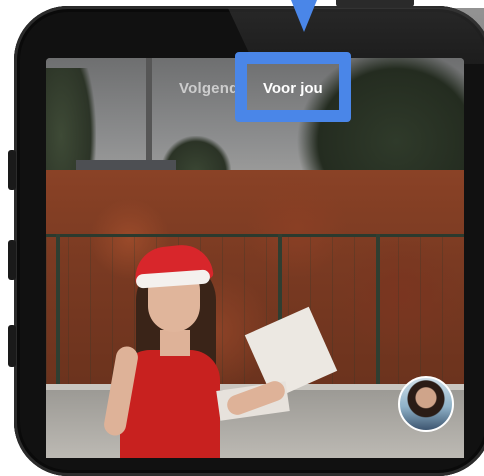 The image size is (484, 476). I want to click on highlight-box, so click(293, 87).